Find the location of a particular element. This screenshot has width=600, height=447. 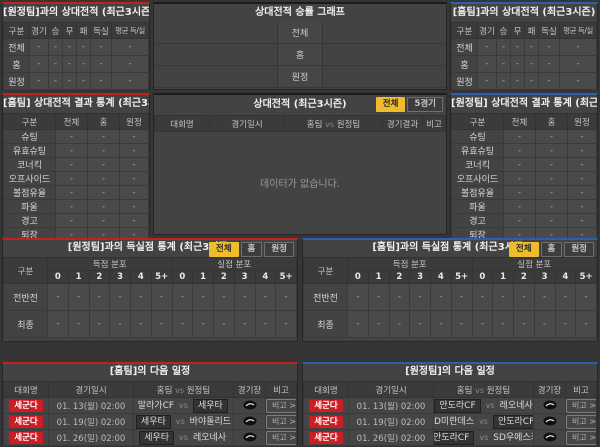

panel-title: 상대전적 승률 그래프 is located at coordinates (300, 12).